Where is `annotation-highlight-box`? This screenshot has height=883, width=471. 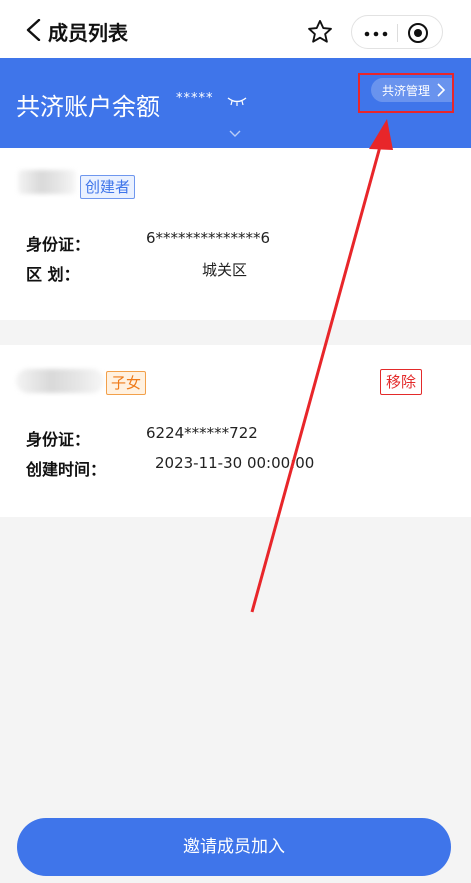 annotation-highlight-box is located at coordinates (406, 93).